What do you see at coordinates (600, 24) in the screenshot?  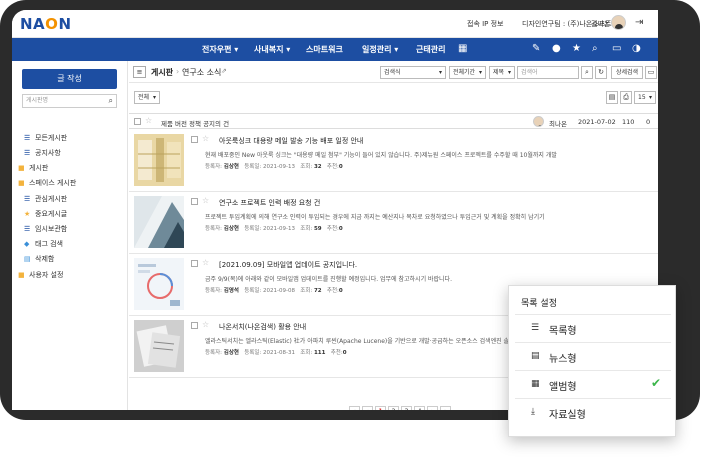 I see `user-name: 김나온` at bounding box center [600, 24].